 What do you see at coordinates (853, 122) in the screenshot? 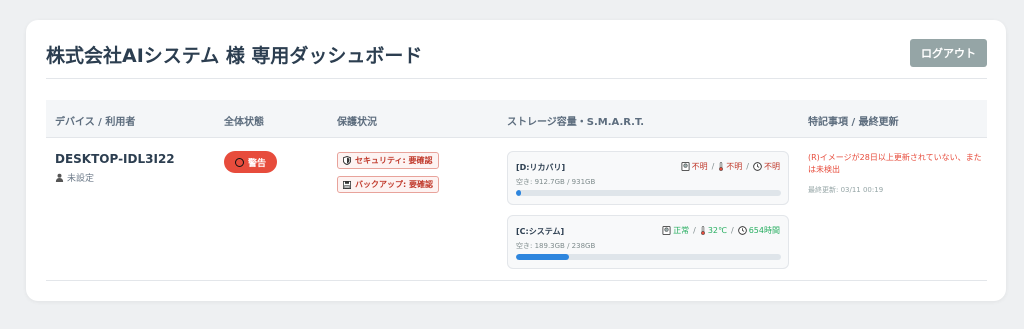
I see `column-header-notes: 特記事項 / 最終更新` at bounding box center [853, 122].